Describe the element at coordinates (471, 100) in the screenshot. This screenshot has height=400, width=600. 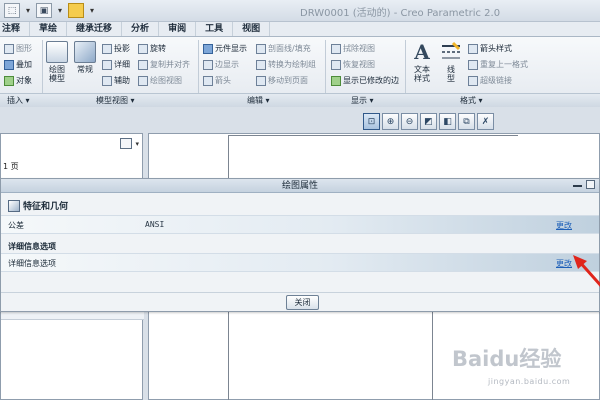
I see `group-label-format: 格式 ▾` at that location.